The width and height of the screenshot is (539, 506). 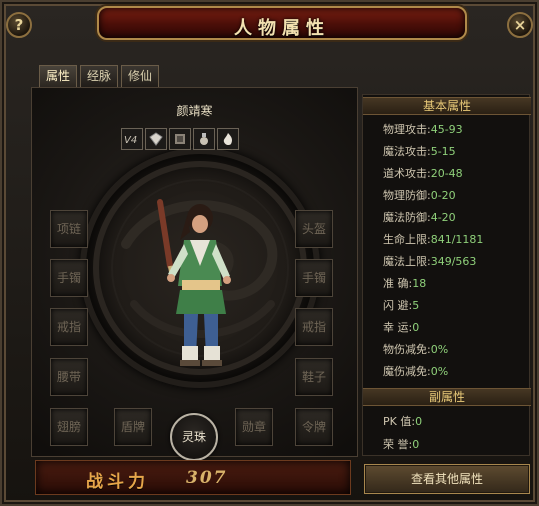 I want to click on stat-value: 45-93, so click(x=446, y=129).